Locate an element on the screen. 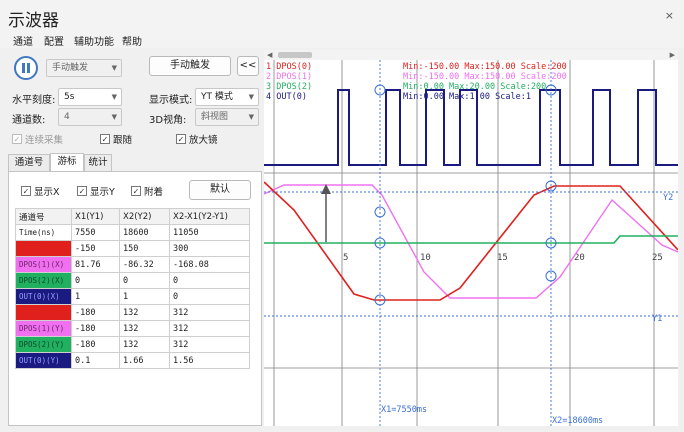  attach-checkbox: ✓ 附着 is located at coordinates (147, 191).